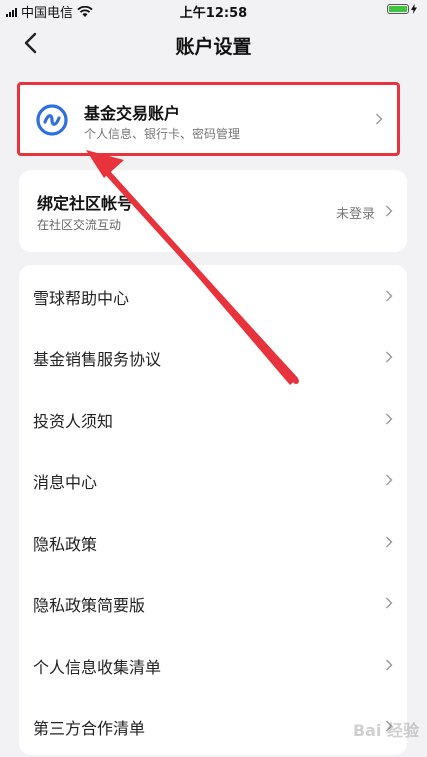 The height and width of the screenshot is (757, 427). I want to click on menu-item-label: 个人信息收集清单, so click(97, 667).